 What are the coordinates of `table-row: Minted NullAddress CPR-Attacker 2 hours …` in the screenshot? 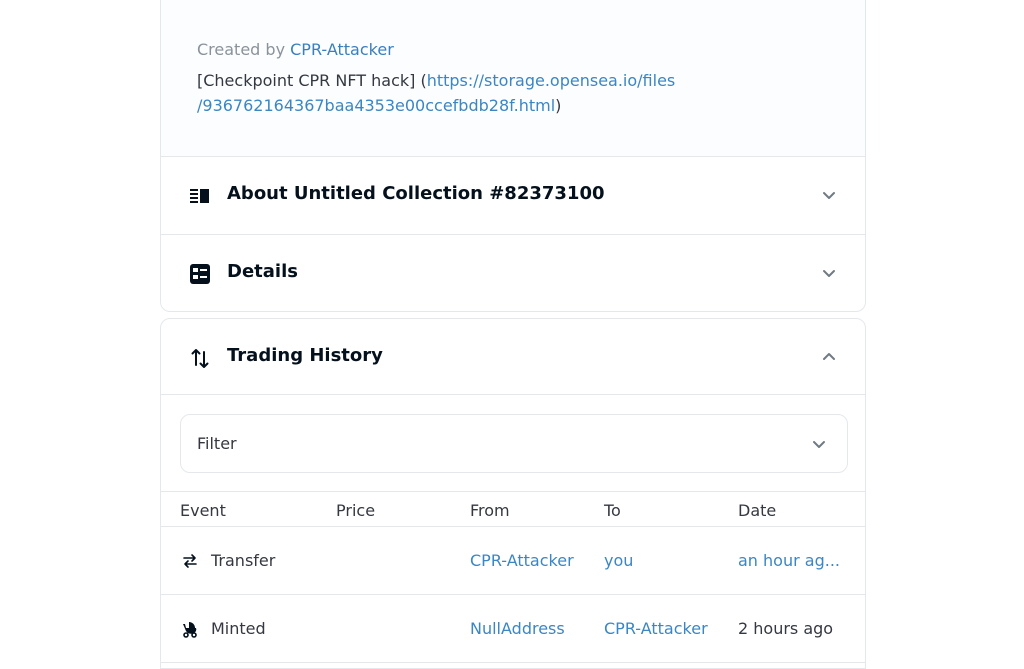 It's located at (513, 629).